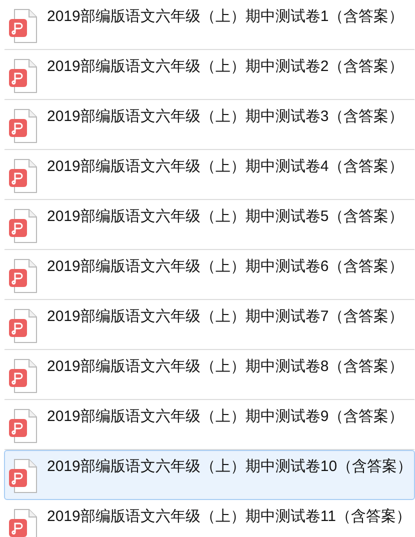  I want to click on file-item: 2019部编版语文六年级（上）期中测试卷1（含答案）, so click(209, 25).